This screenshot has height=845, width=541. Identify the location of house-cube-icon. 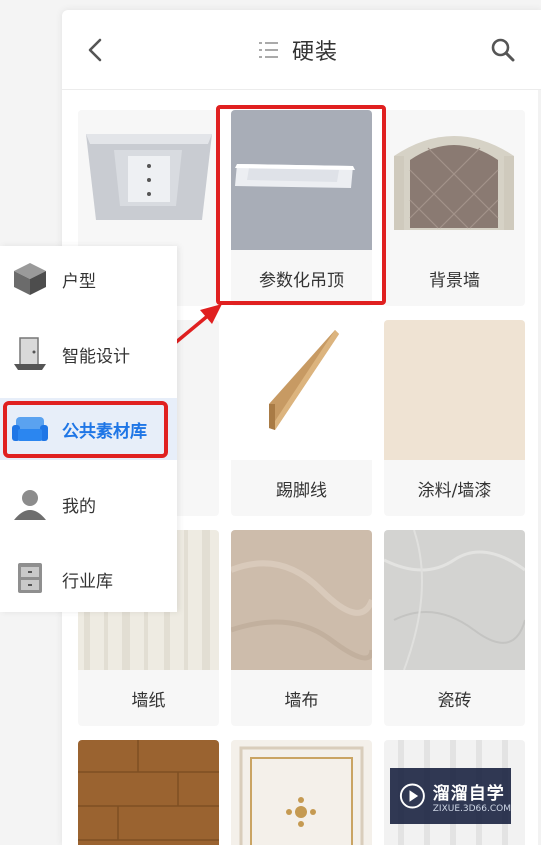
(30, 279).